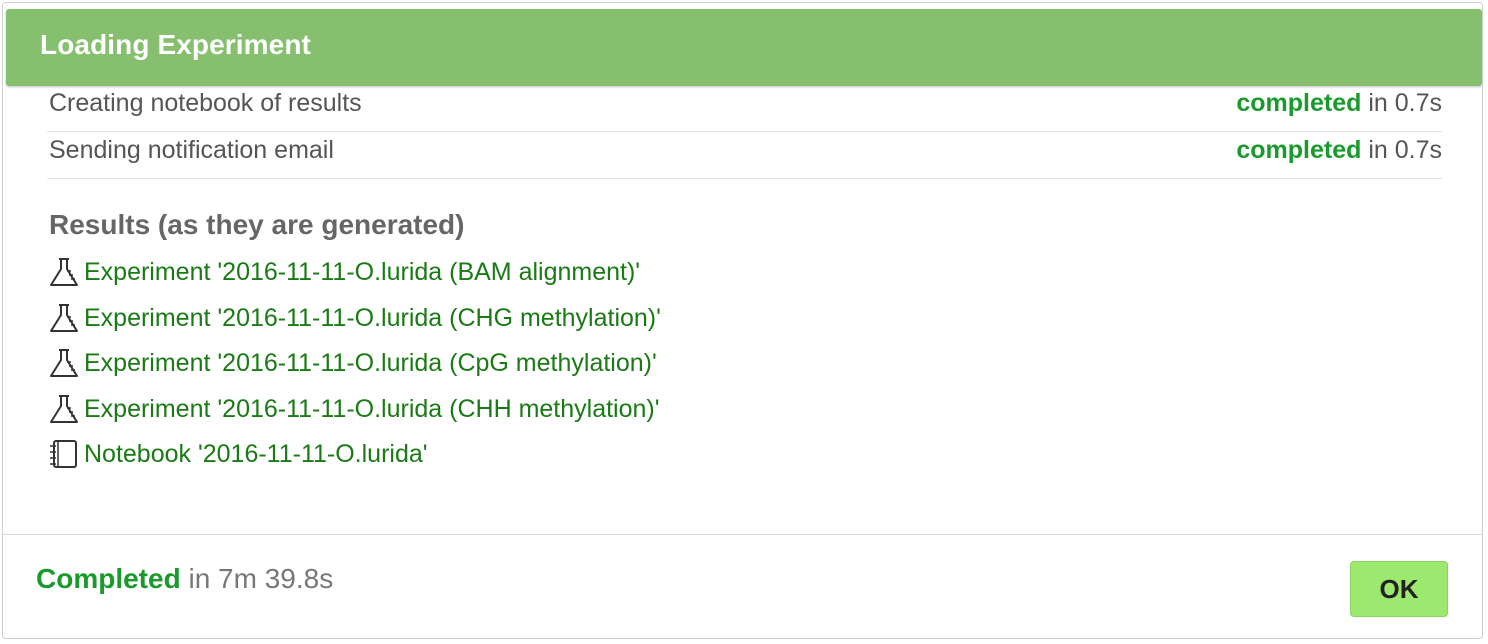  Describe the element at coordinates (175, 44) in the screenshot. I see `dialog-title: Loading Experiment` at that location.